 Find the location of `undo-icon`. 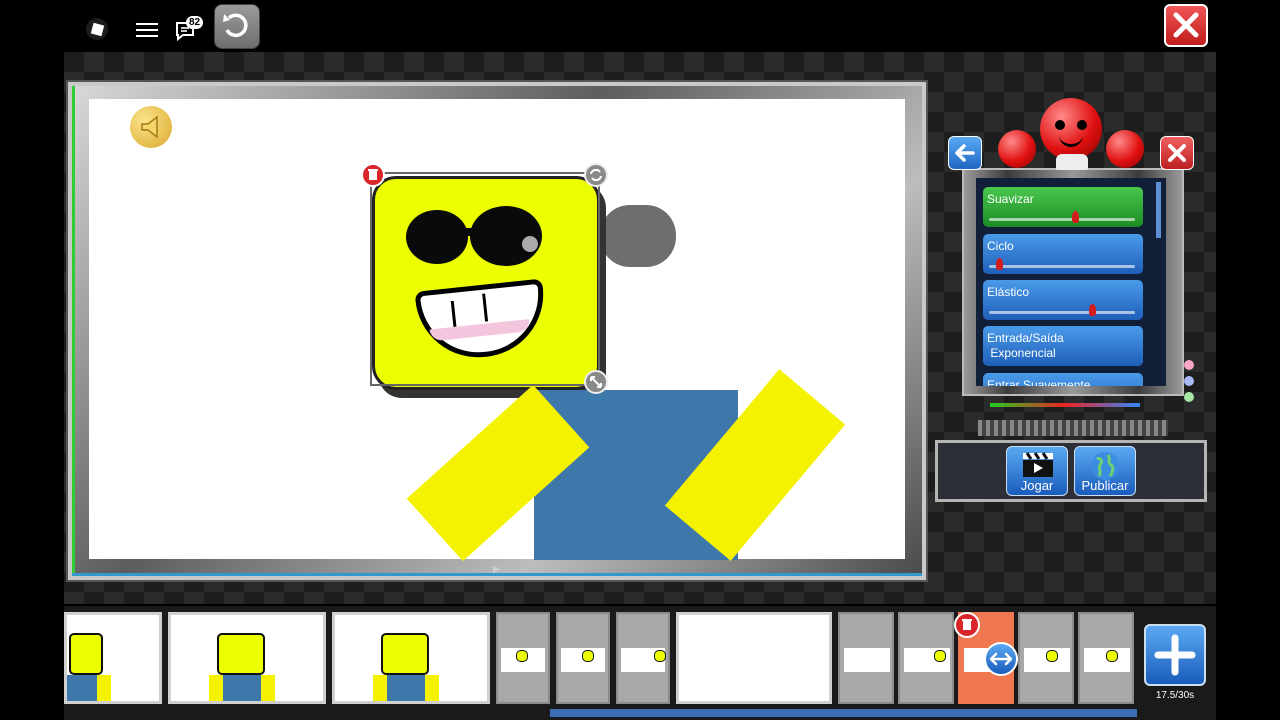

undo-icon is located at coordinates (235, 25).